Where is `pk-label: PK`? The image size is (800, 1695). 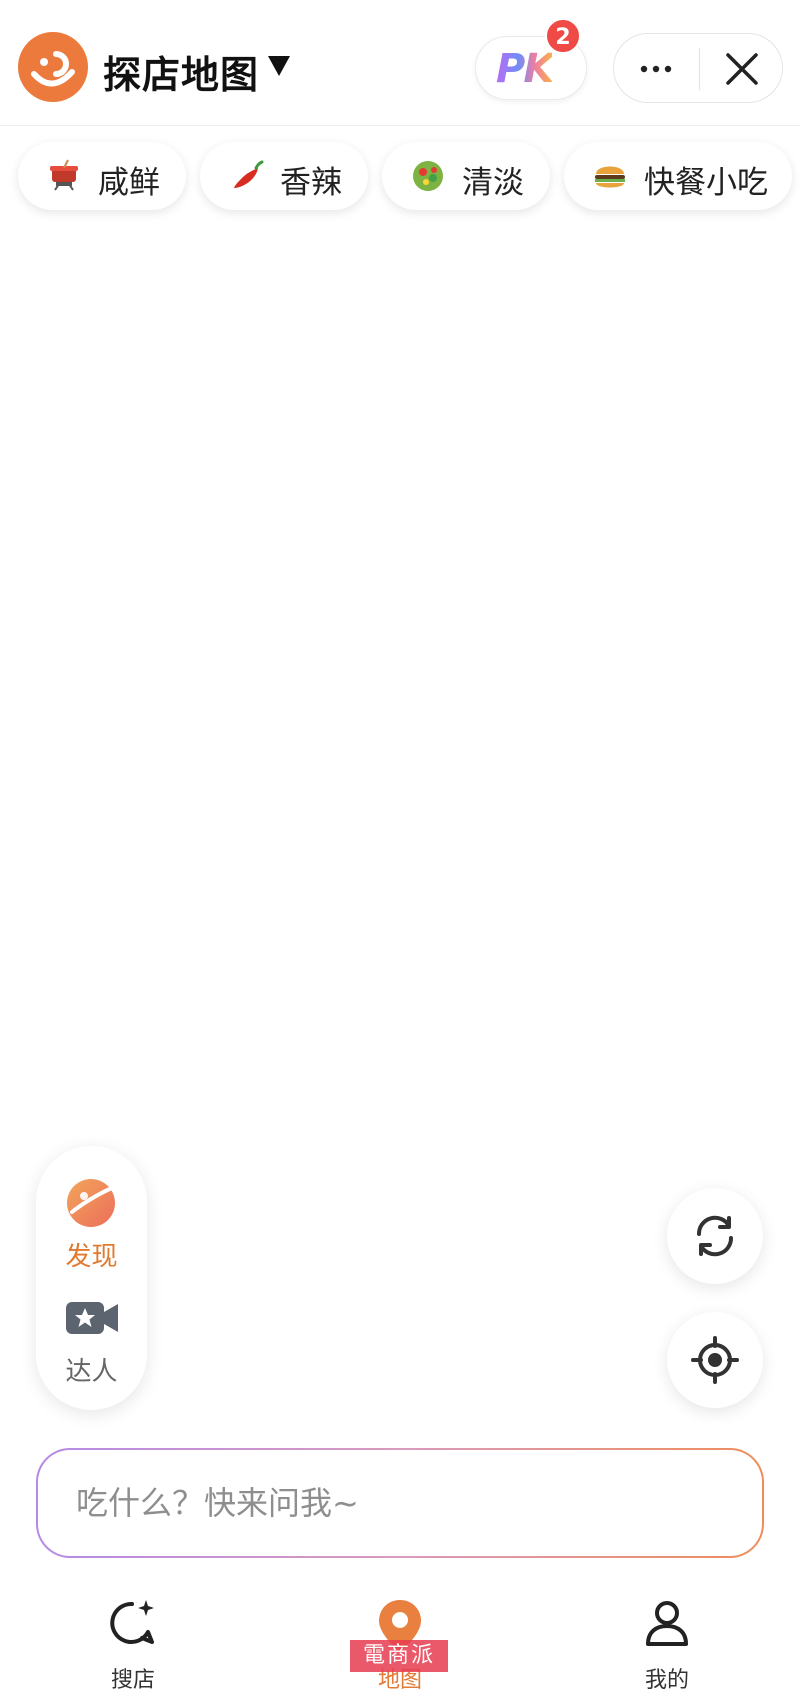 pk-label: PK is located at coordinates (525, 69).